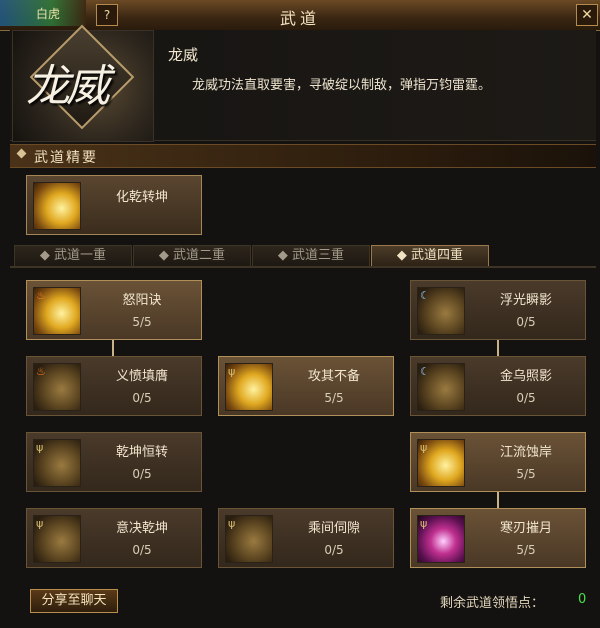 The width and height of the screenshot is (600, 628). Describe the element at coordinates (183, 55) in the screenshot. I see `skill-title: 龙威` at that location.